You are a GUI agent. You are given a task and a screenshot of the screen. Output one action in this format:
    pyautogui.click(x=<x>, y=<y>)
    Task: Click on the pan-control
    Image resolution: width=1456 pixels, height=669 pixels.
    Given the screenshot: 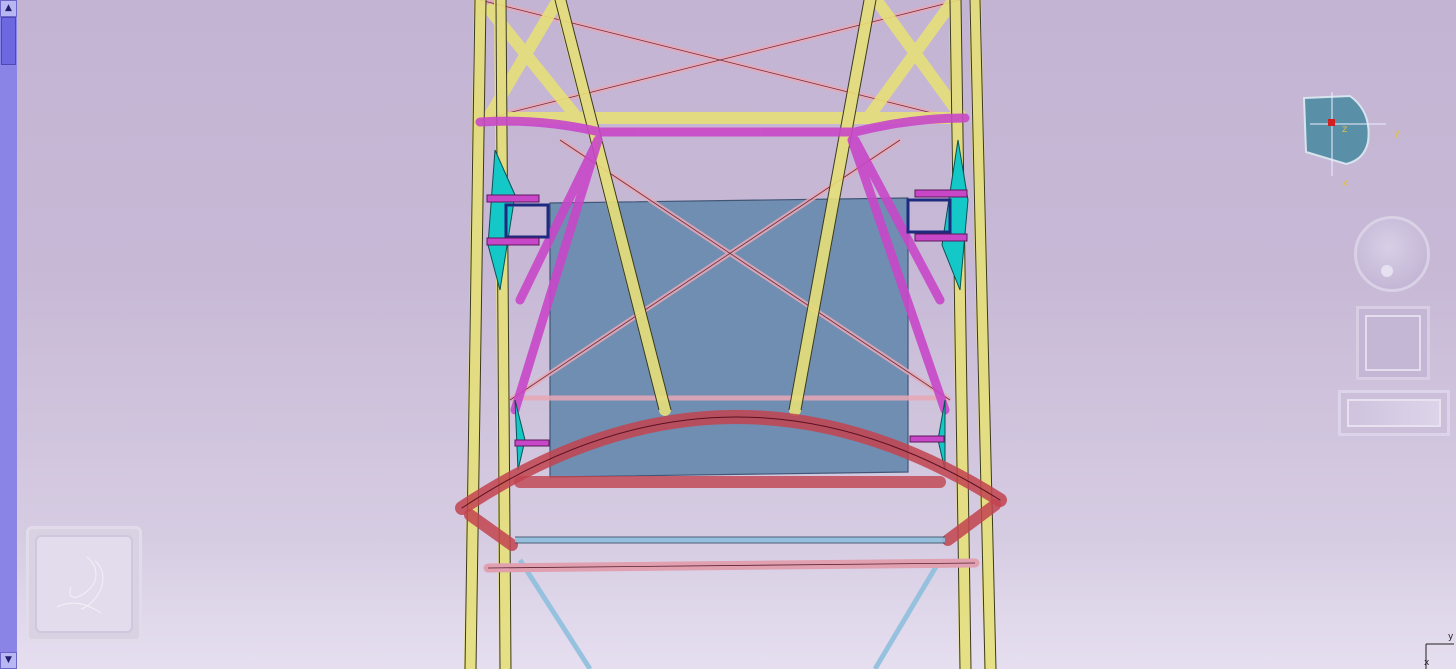 What is the action you would take?
    pyautogui.click(x=1393, y=343)
    